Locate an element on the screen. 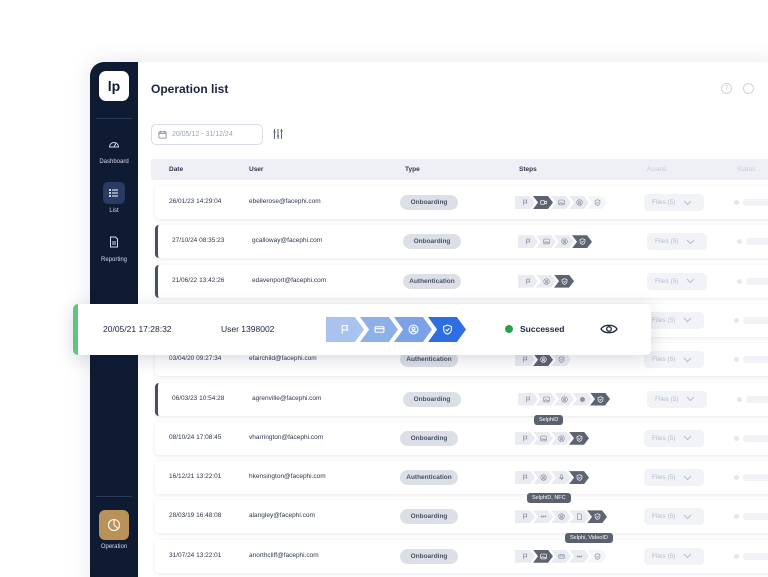 This screenshot has width=768, height=577. sidebar-item-label: List is located at coordinates (114, 211).